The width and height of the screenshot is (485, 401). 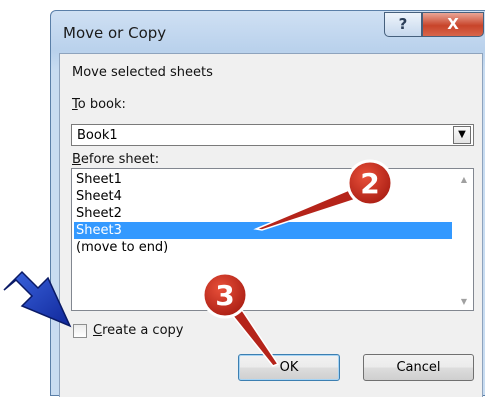 I want to click on to-book-label: To book:, so click(x=99, y=104).